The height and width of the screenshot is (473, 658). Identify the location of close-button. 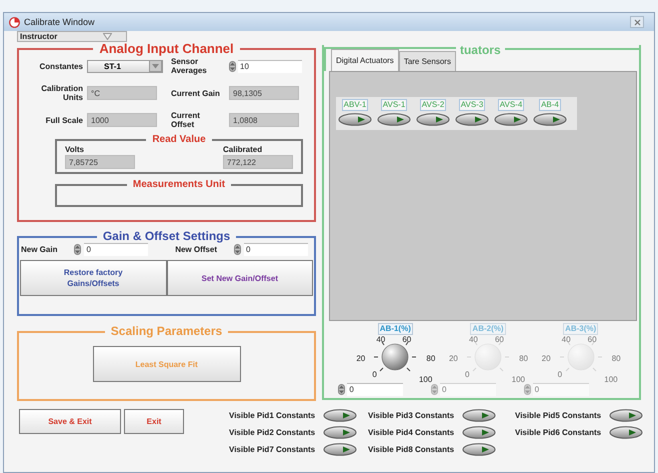
(637, 22).